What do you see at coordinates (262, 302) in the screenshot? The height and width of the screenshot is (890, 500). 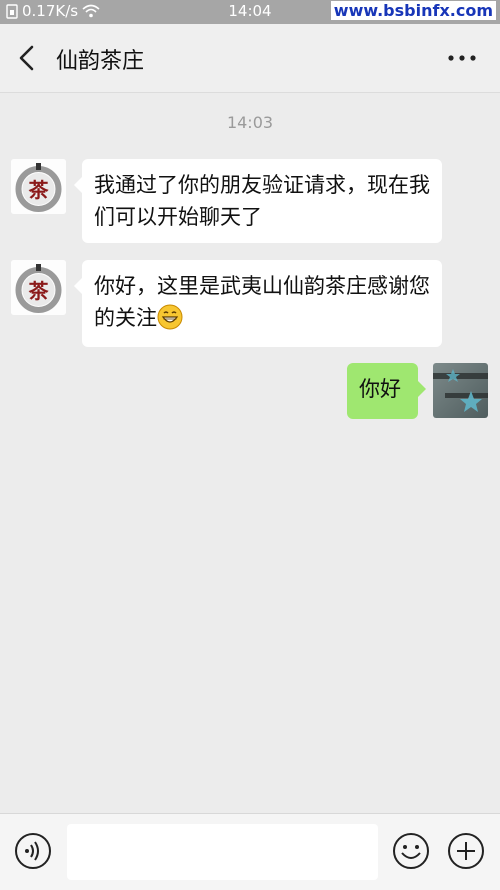 I see `message-text: 你好，这里是武夷山仙韵茶庄感谢您的关注` at bounding box center [262, 302].